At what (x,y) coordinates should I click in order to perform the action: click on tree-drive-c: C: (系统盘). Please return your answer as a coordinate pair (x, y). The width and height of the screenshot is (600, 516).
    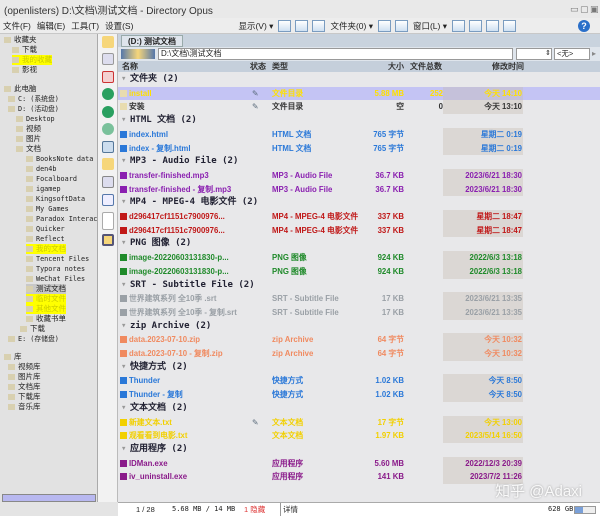
    Looking at the image, I should click on (33, 99).